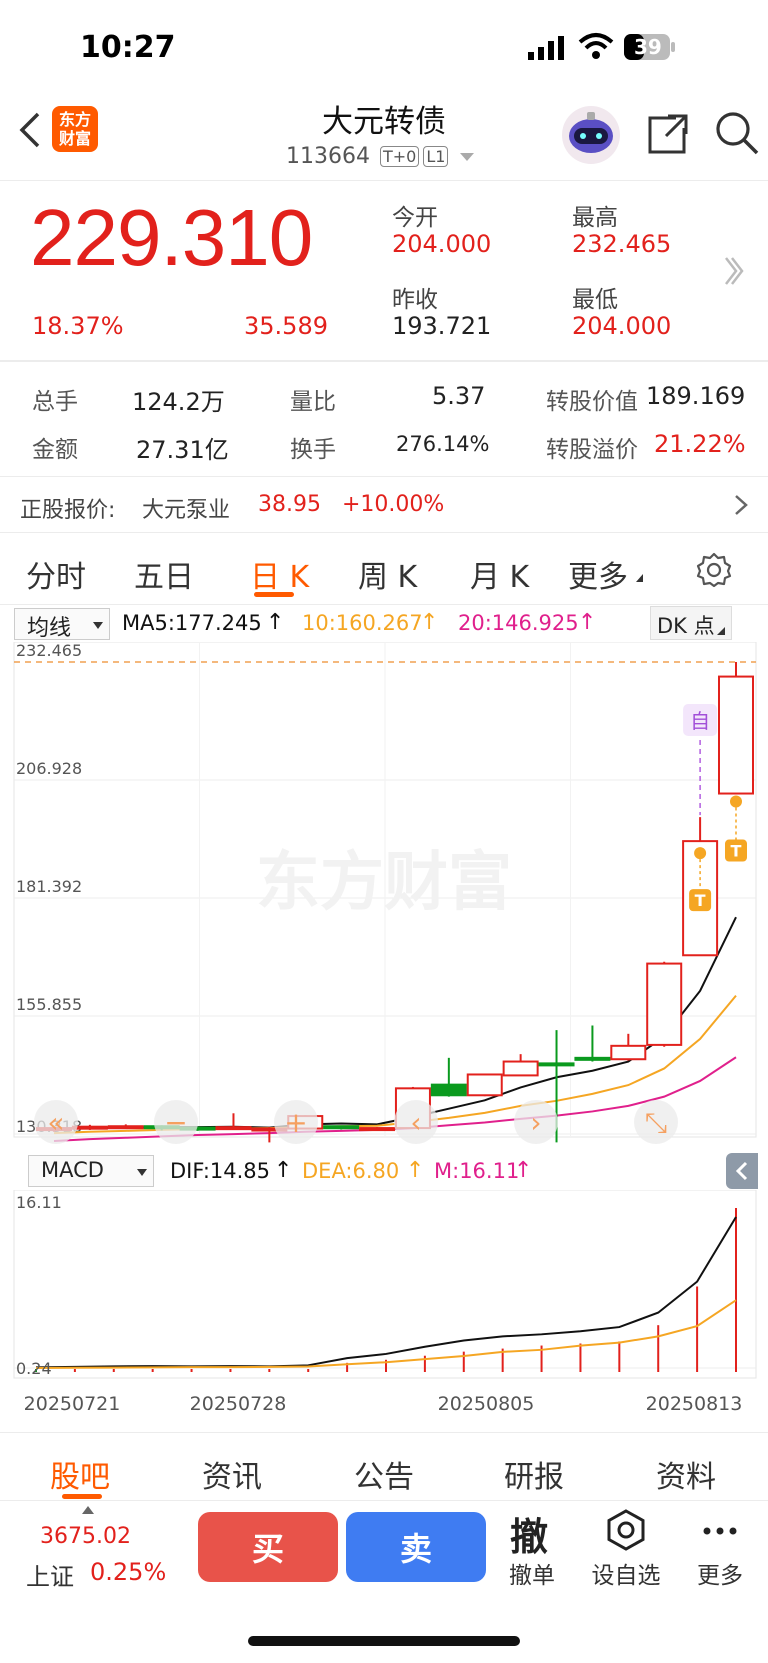 This screenshot has height=1663, width=768. What do you see at coordinates (587, 622) in the screenshot?
I see `ma20-arrow-icon: ↑` at bounding box center [587, 622].